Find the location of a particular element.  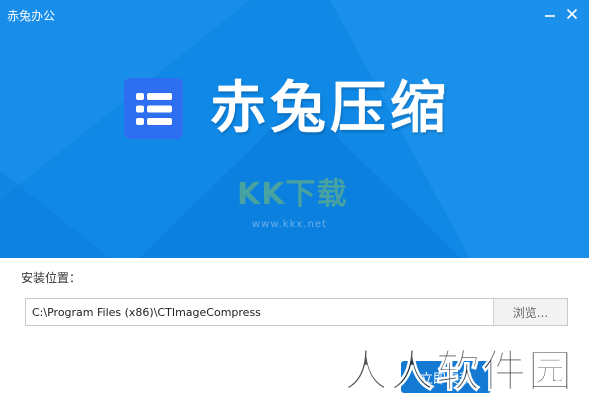

install-location-label: 安装位置： is located at coordinates (51, 278).